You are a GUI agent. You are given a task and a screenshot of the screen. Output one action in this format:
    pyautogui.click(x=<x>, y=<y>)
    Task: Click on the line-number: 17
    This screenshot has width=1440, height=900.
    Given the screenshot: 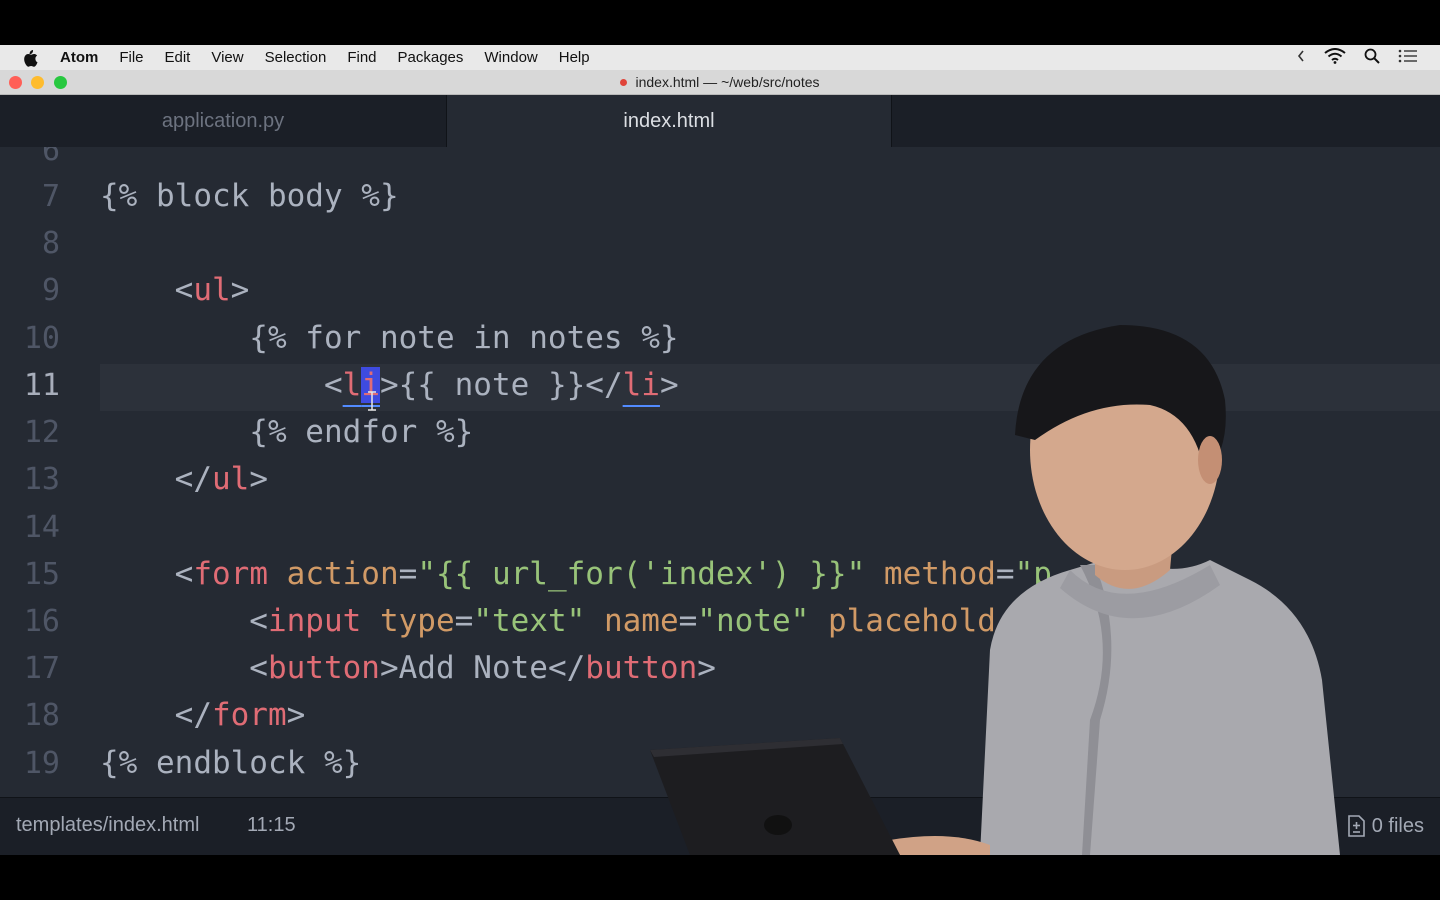 What is the action you would take?
    pyautogui.click(x=41, y=668)
    